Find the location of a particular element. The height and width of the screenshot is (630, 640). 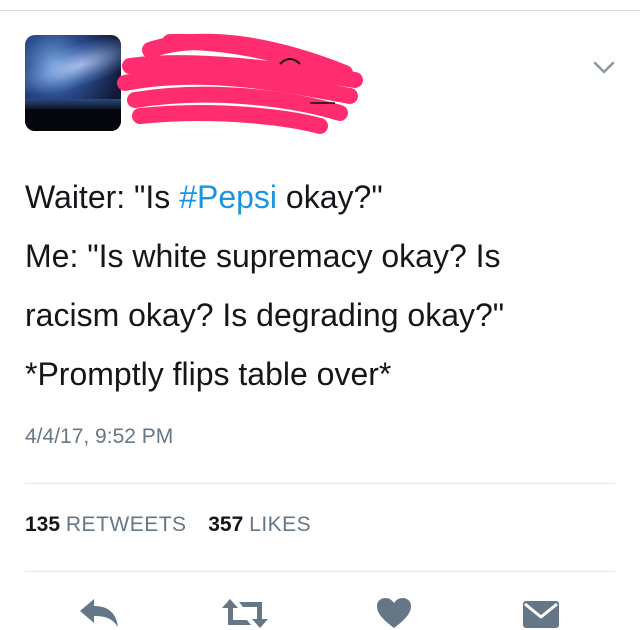

tweet-line-2: Me: "Is white supremacy okay? Is is located at coordinates (263, 256).